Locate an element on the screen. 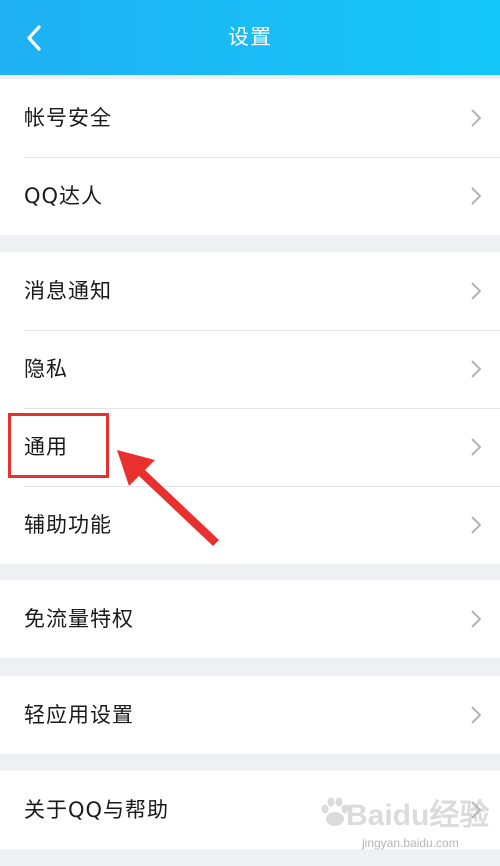 This screenshot has height=866, width=500. item-label: QQ达人 is located at coordinates (64, 196).